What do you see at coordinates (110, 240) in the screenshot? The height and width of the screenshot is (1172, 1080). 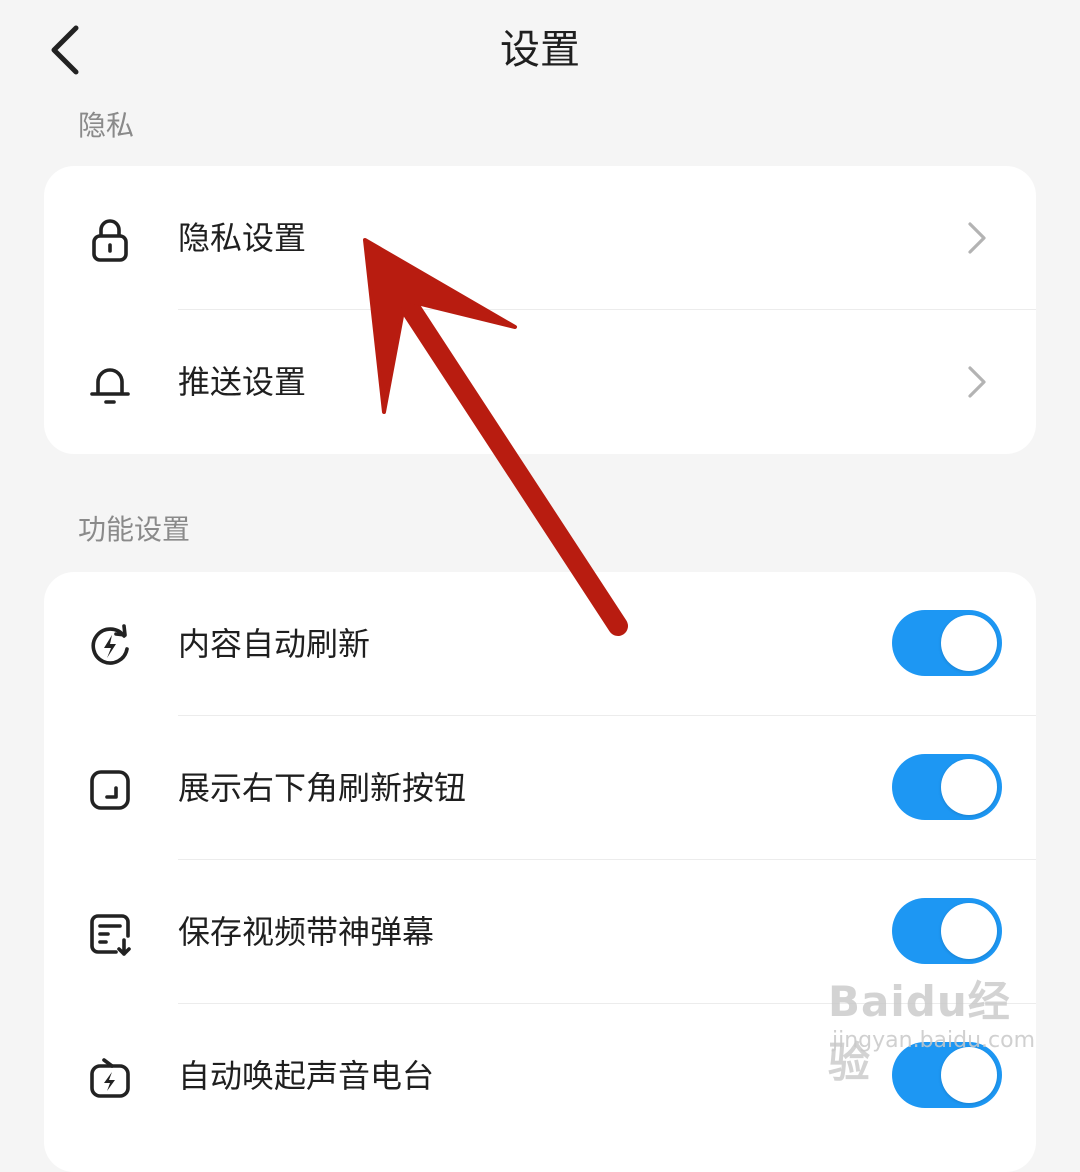 I see `lock-icon` at bounding box center [110, 240].